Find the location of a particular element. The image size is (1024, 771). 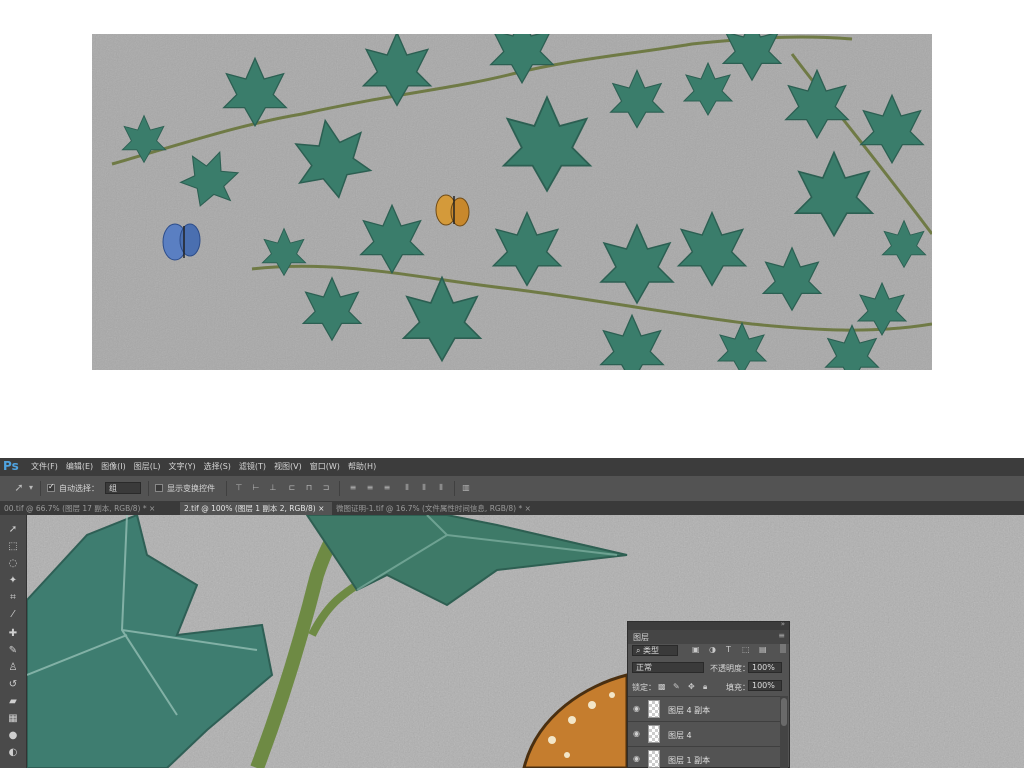

lasso-tool-icon: ◌ is located at coordinates (13, 564).